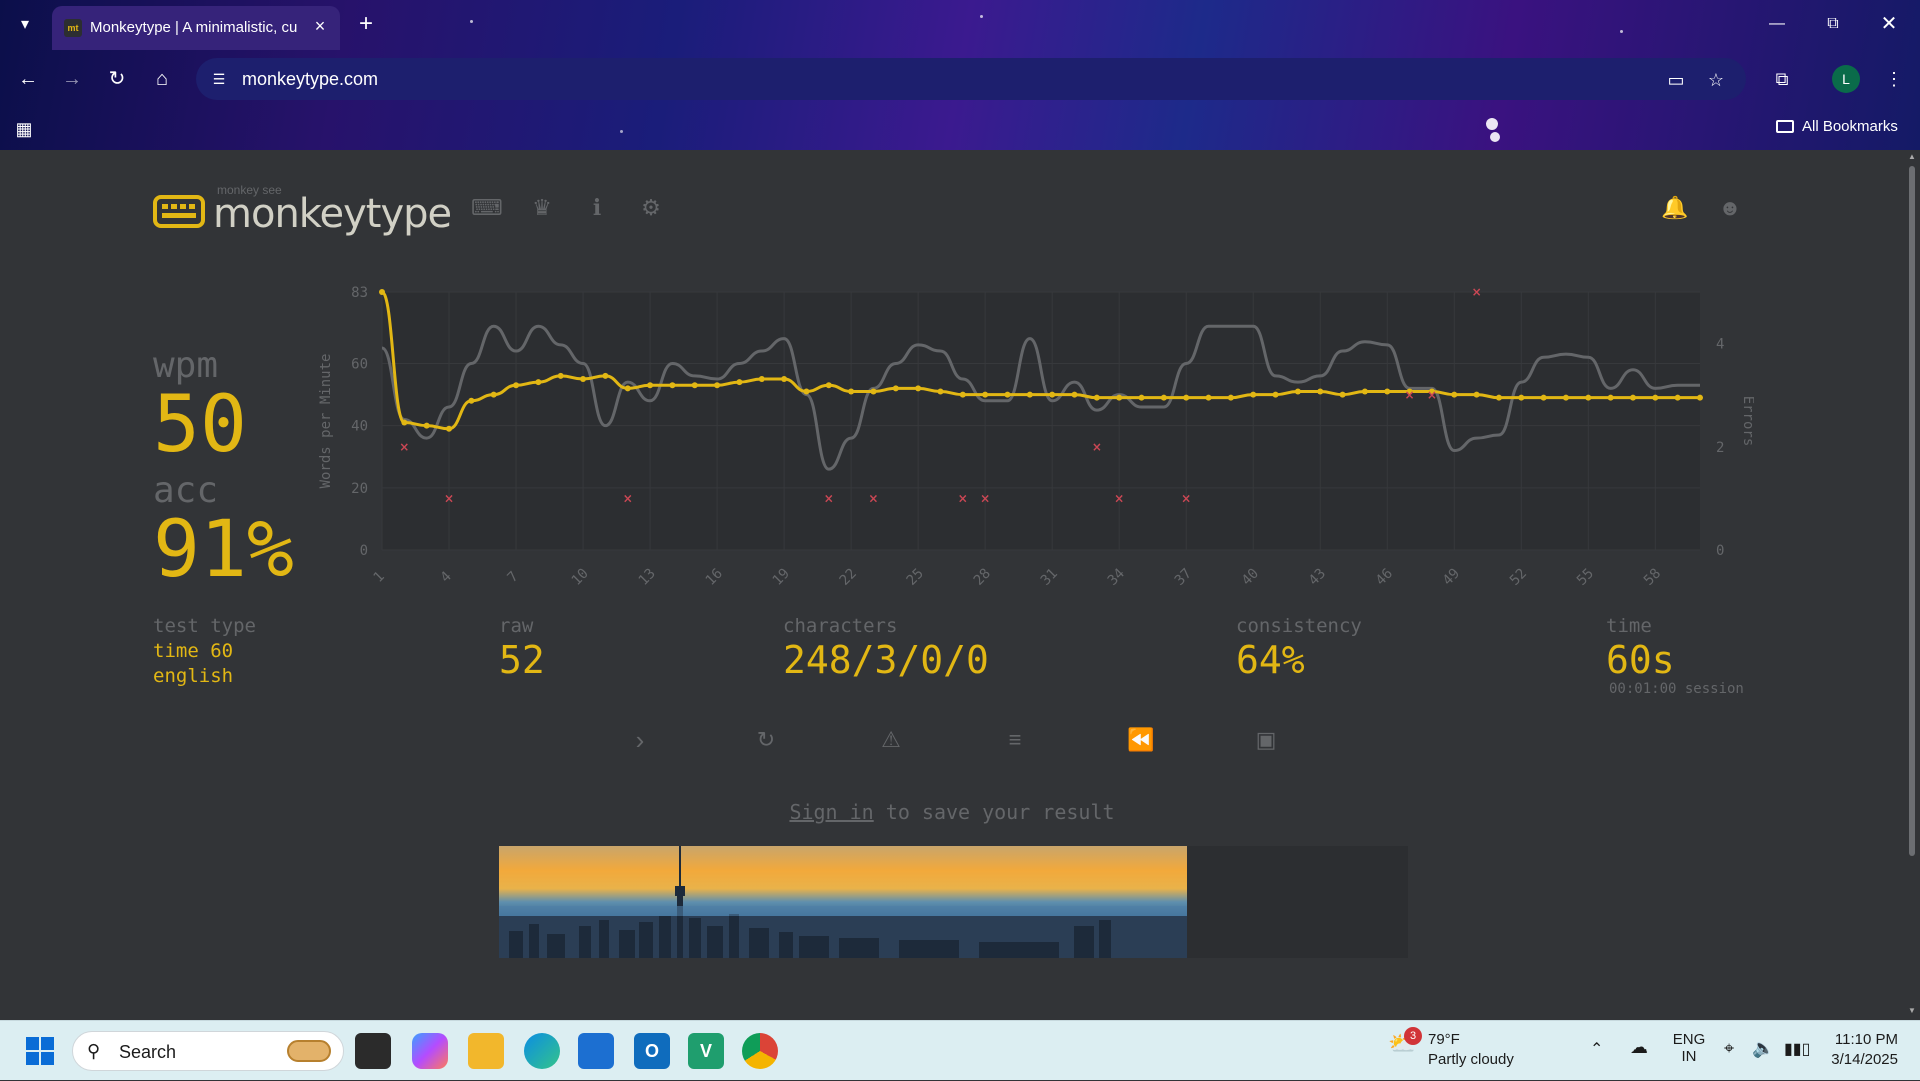 Image resolution: width=1920 pixels, height=1081 pixels. What do you see at coordinates (971, 79) in the screenshot?
I see `address-bar: ☰ monkeytype.com ▭ ☆` at bounding box center [971, 79].